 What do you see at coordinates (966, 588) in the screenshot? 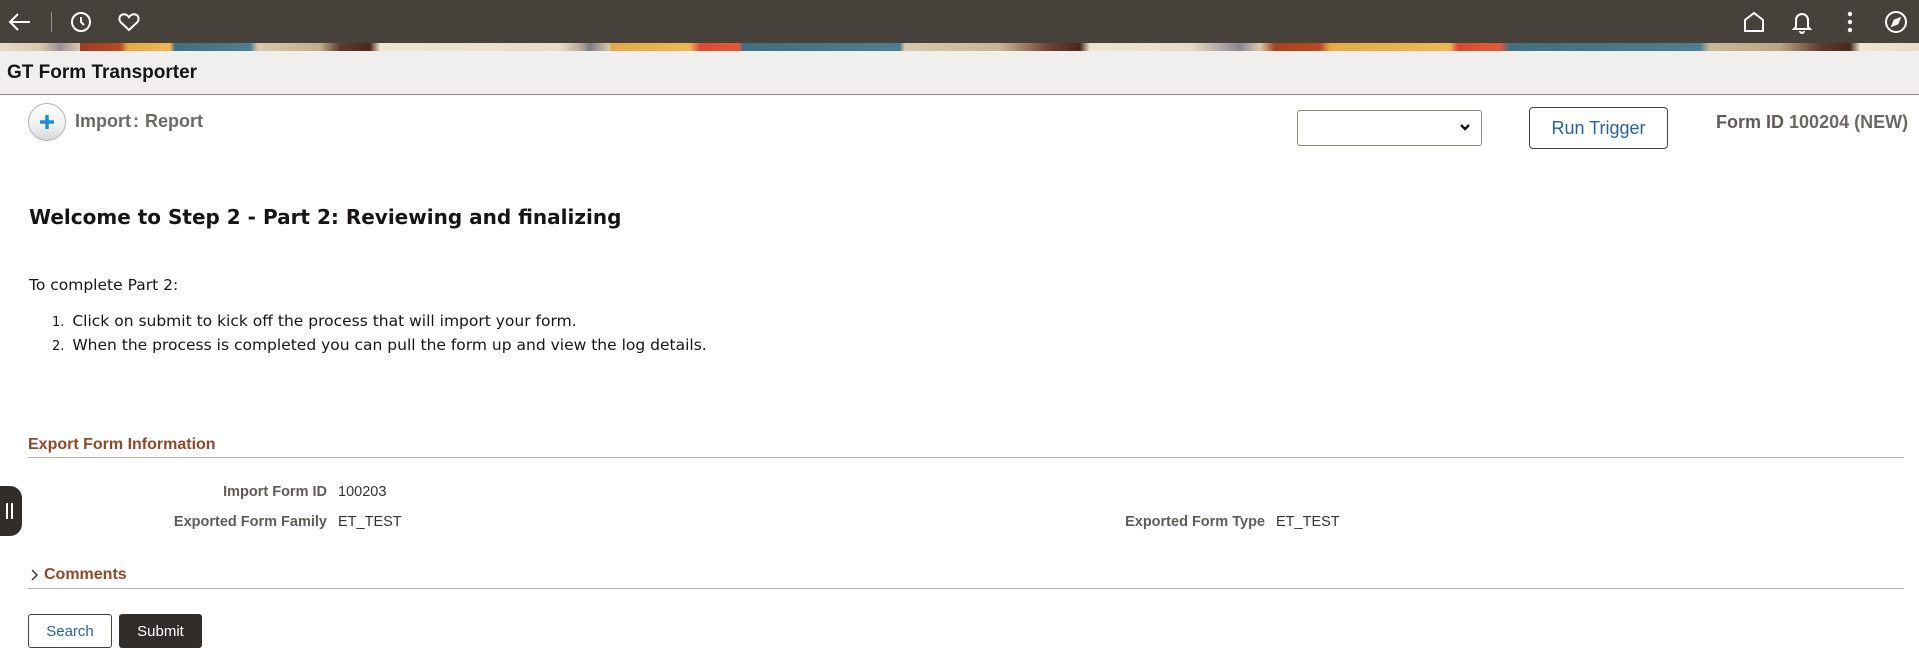
I see `comments-divider` at bounding box center [966, 588].